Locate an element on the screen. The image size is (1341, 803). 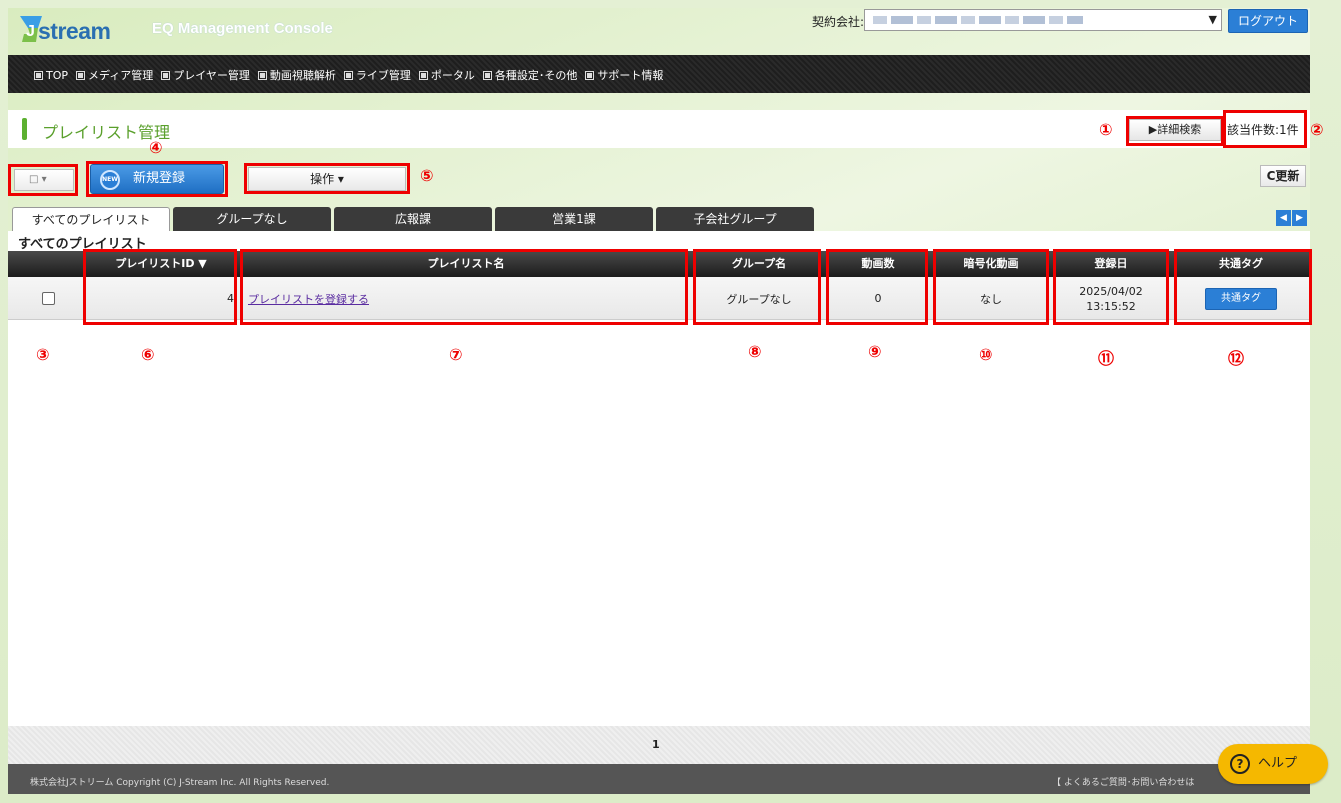
row-tag-cell: 共通タグ is located at coordinates (1241, 298).